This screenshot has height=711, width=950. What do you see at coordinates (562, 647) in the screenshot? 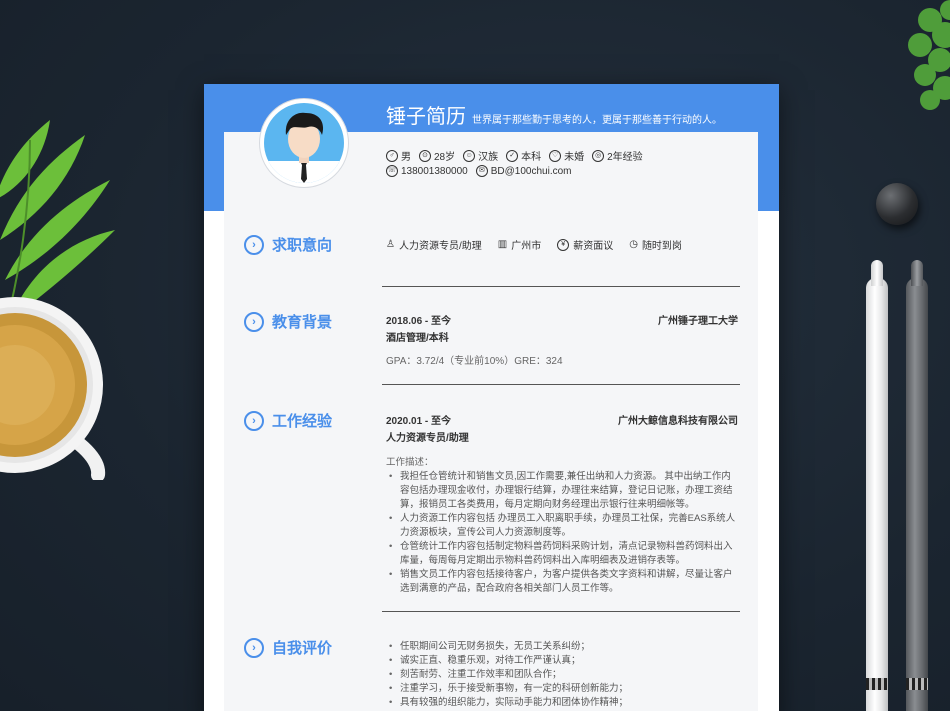
I see `list-item: 任职期间公司无财务损失，无员工关系纠纷；` at bounding box center [562, 647].